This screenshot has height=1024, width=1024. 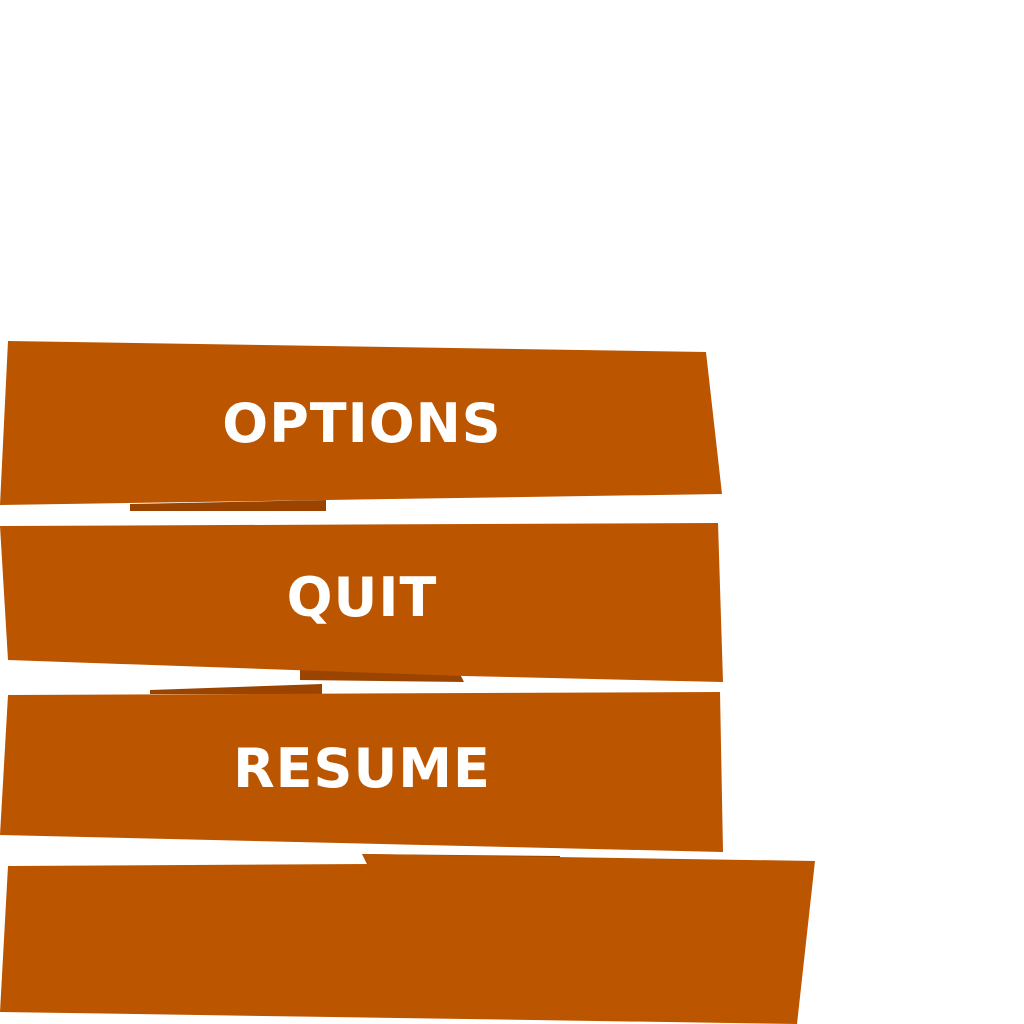 I want to click on quit-plank-group, so click(x=361, y=602).